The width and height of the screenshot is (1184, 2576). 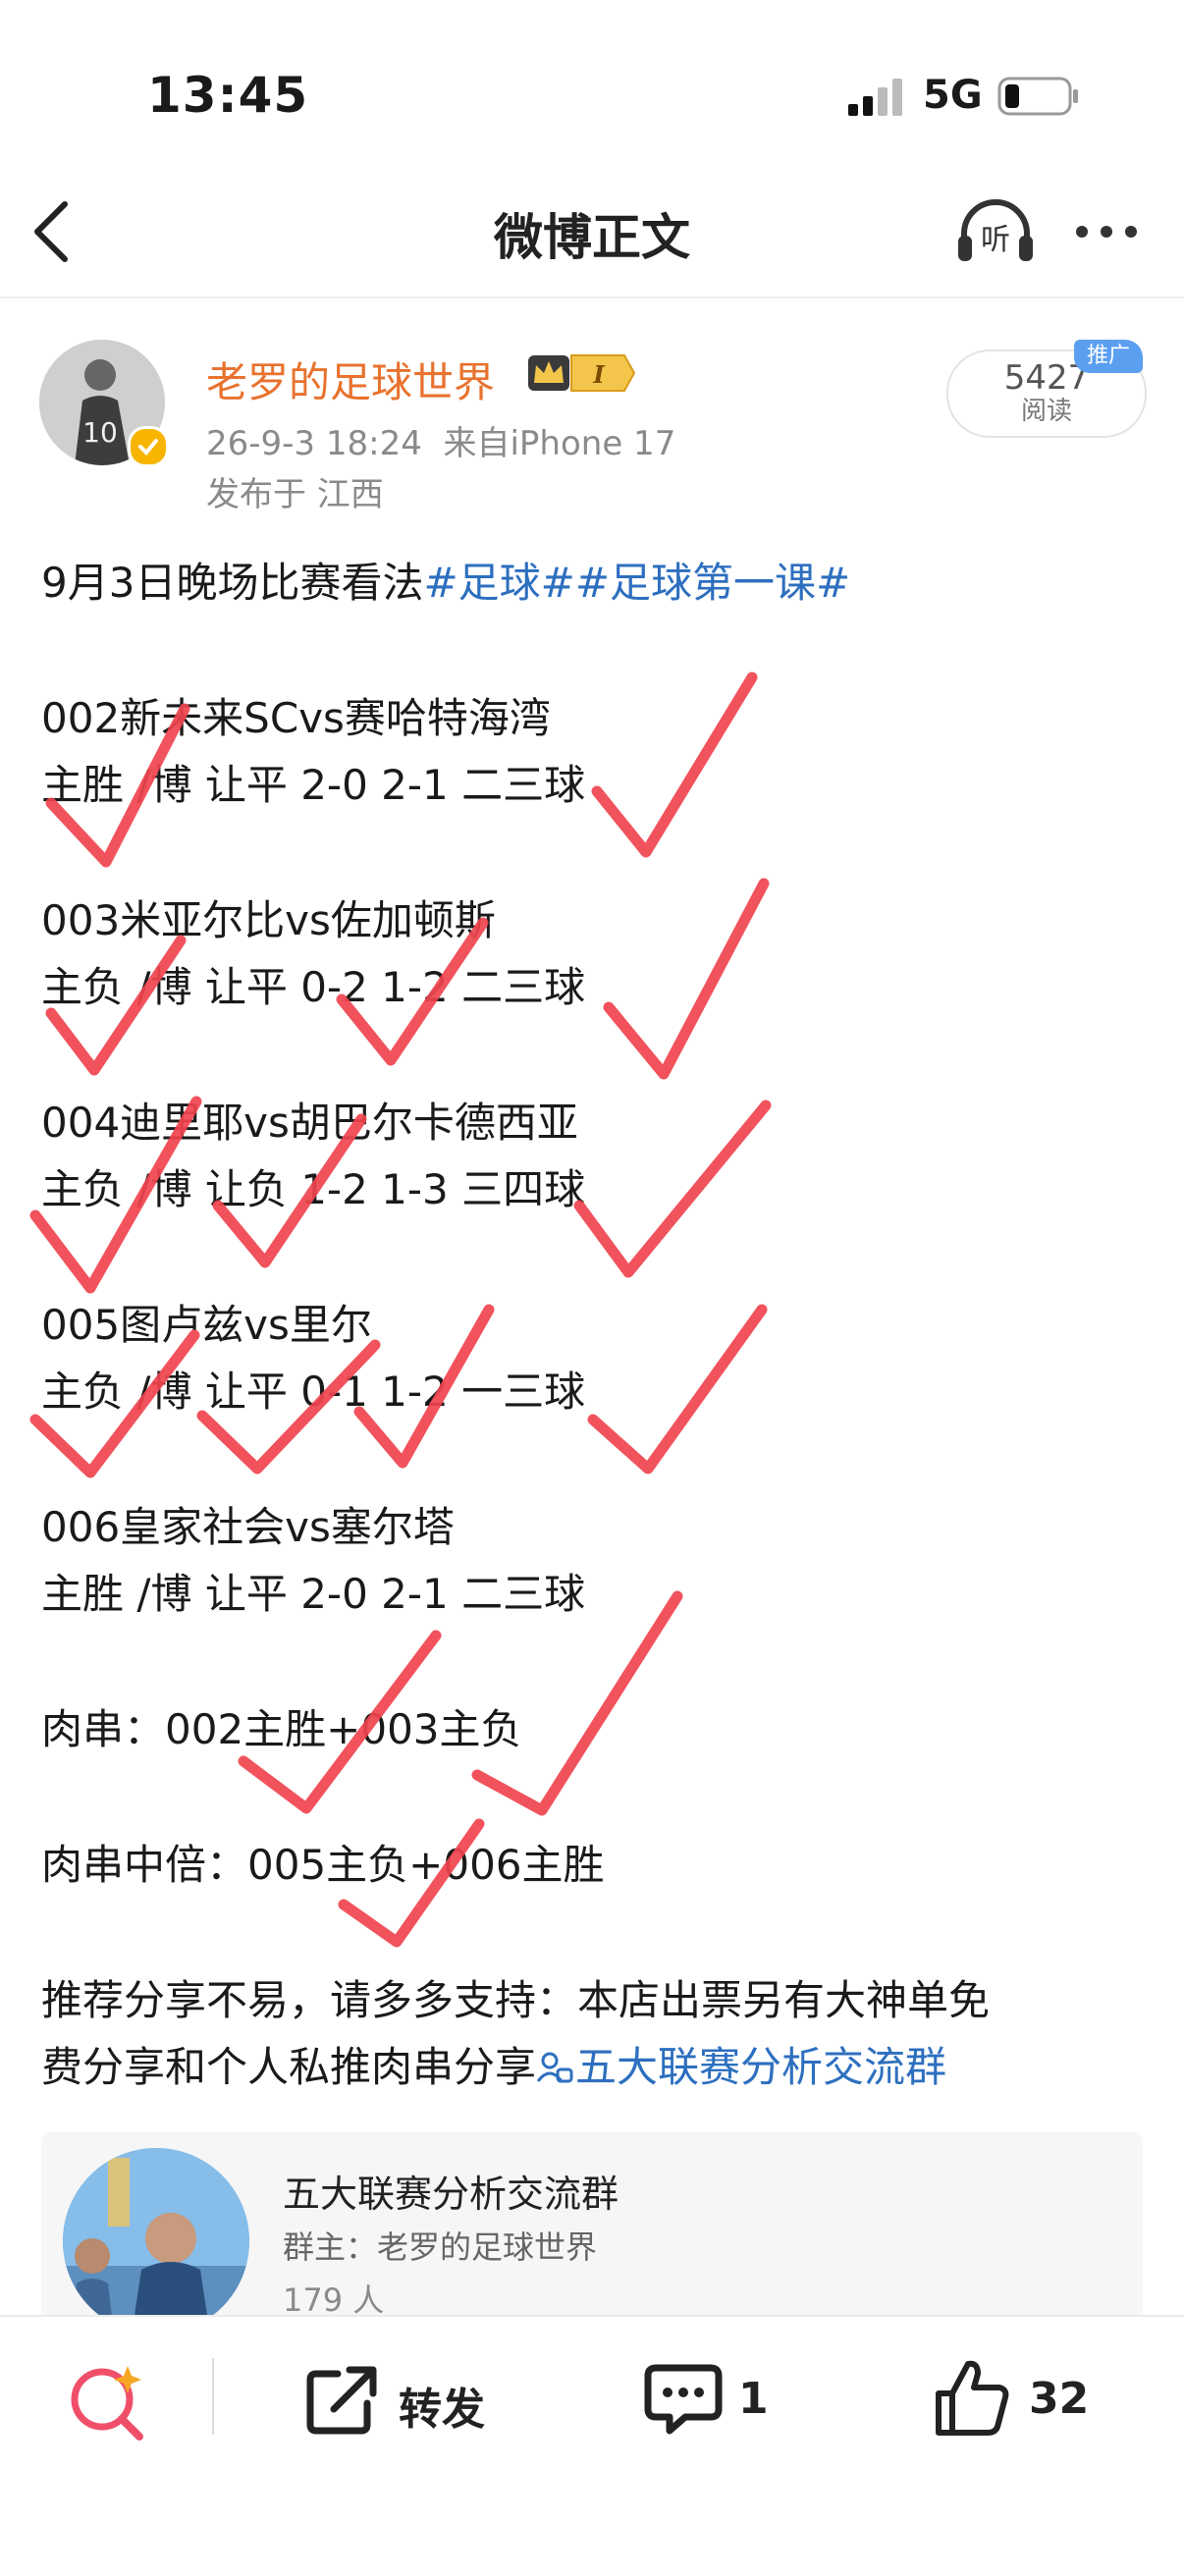 What do you see at coordinates (1059, 2399) in the screenshot?
I see `like-count: 32` at bounding box center [1059, 2399].